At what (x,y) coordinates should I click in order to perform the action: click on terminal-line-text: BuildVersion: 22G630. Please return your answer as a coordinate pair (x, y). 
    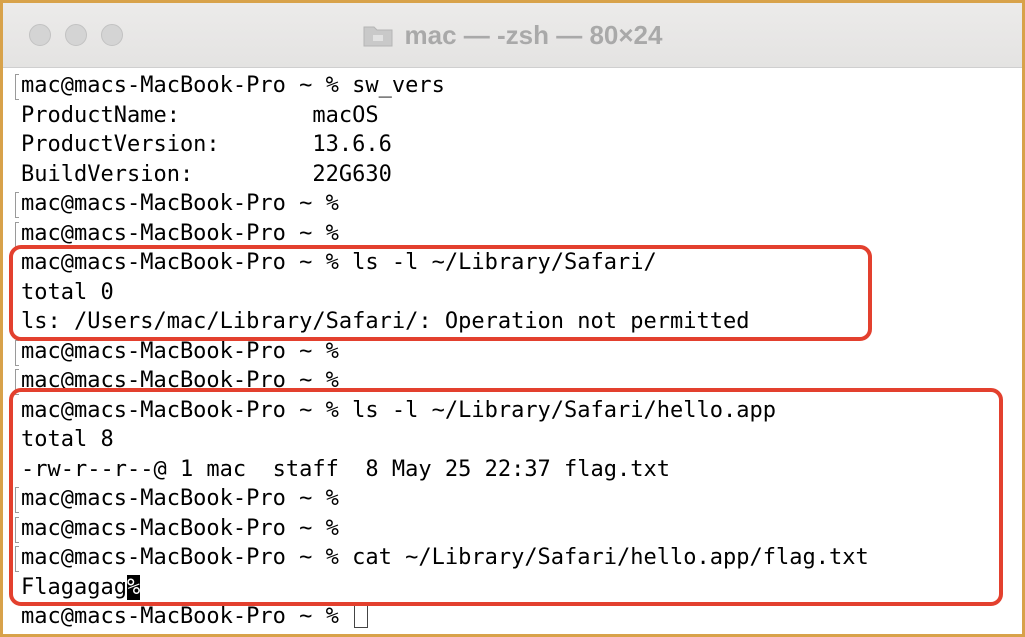
    Looking at the image, I should click on (206, 174).